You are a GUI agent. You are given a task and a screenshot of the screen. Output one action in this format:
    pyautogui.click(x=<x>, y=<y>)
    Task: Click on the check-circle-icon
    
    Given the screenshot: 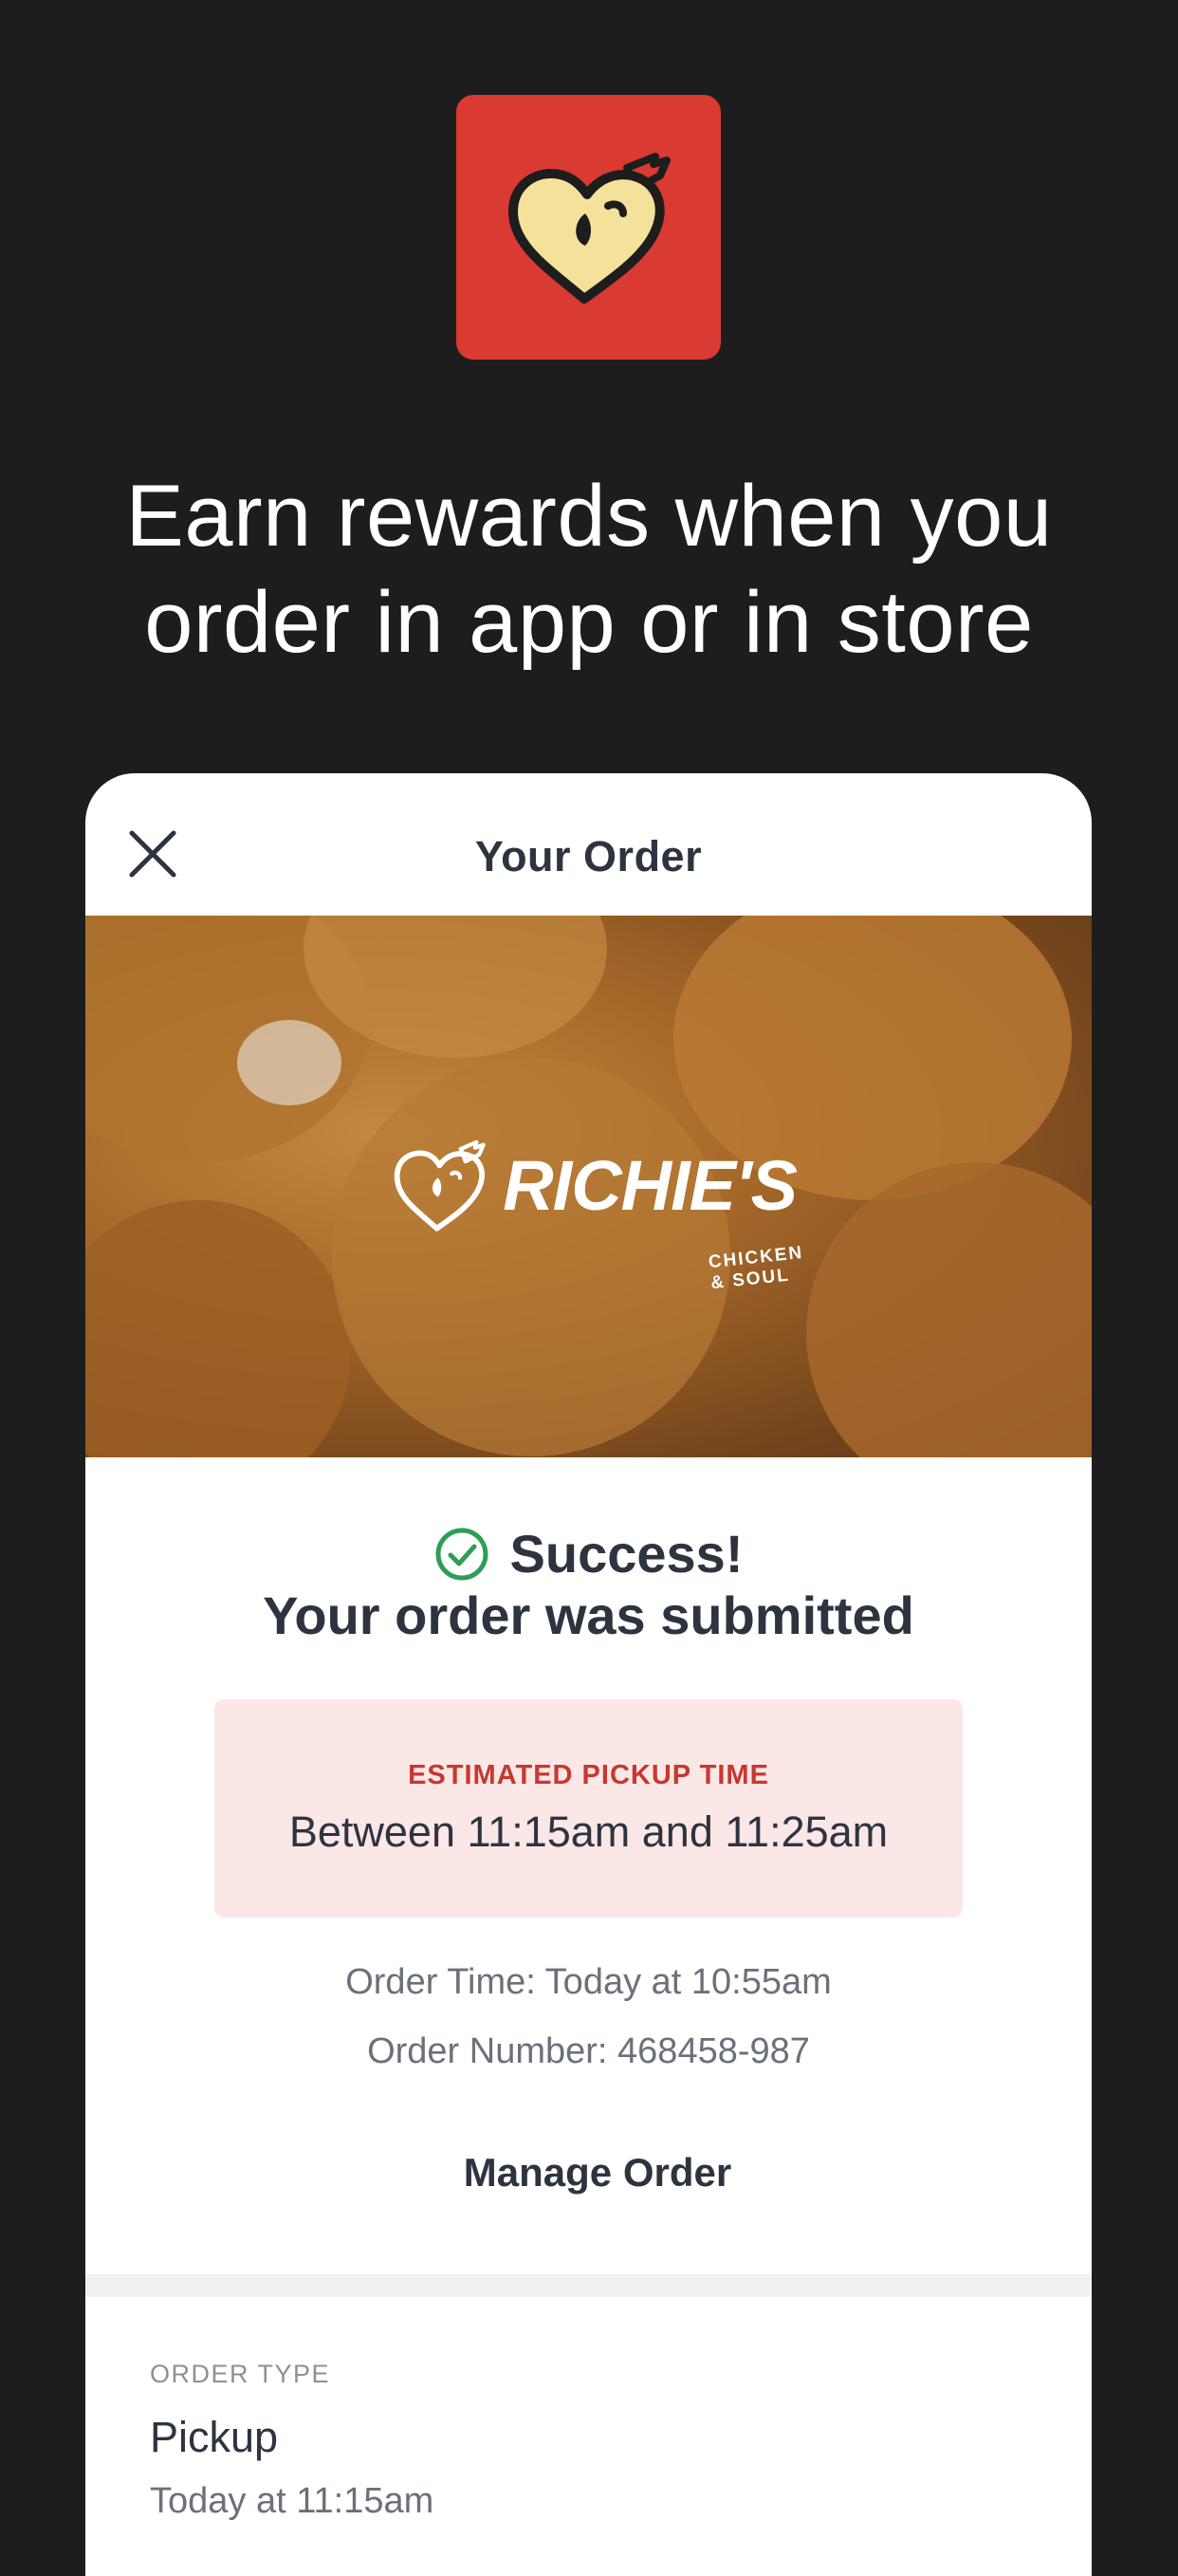 What is the action you would take?
    pyautogui.click(x=461, y=1554)
    